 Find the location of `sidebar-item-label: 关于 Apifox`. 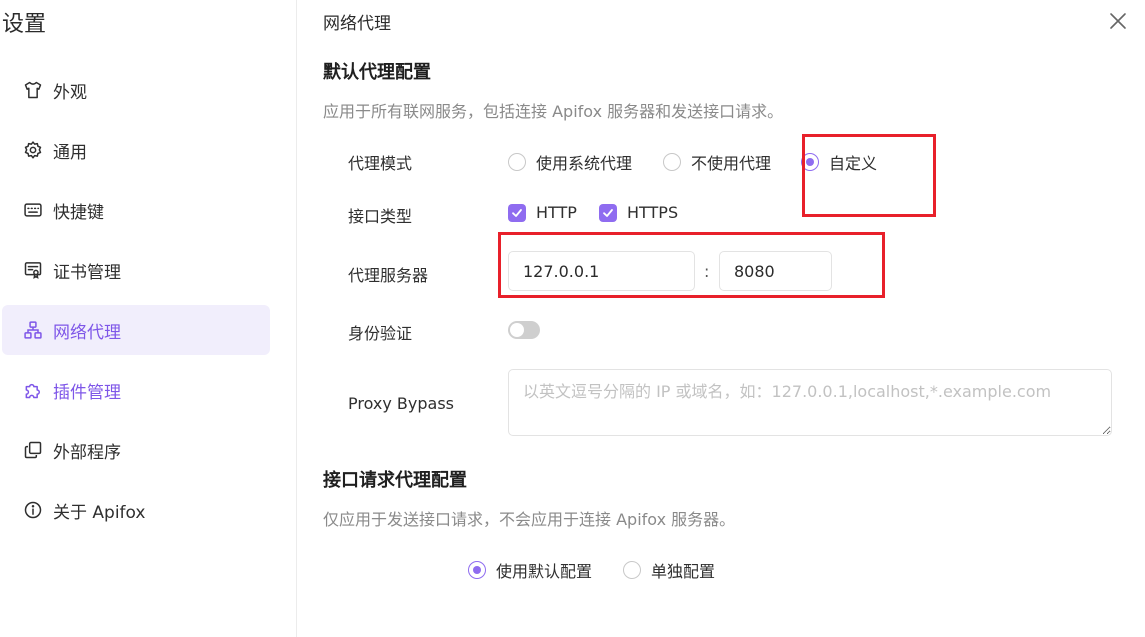

sidebar-item-label: 关于 Apifox is located at coordinates (99, 512).